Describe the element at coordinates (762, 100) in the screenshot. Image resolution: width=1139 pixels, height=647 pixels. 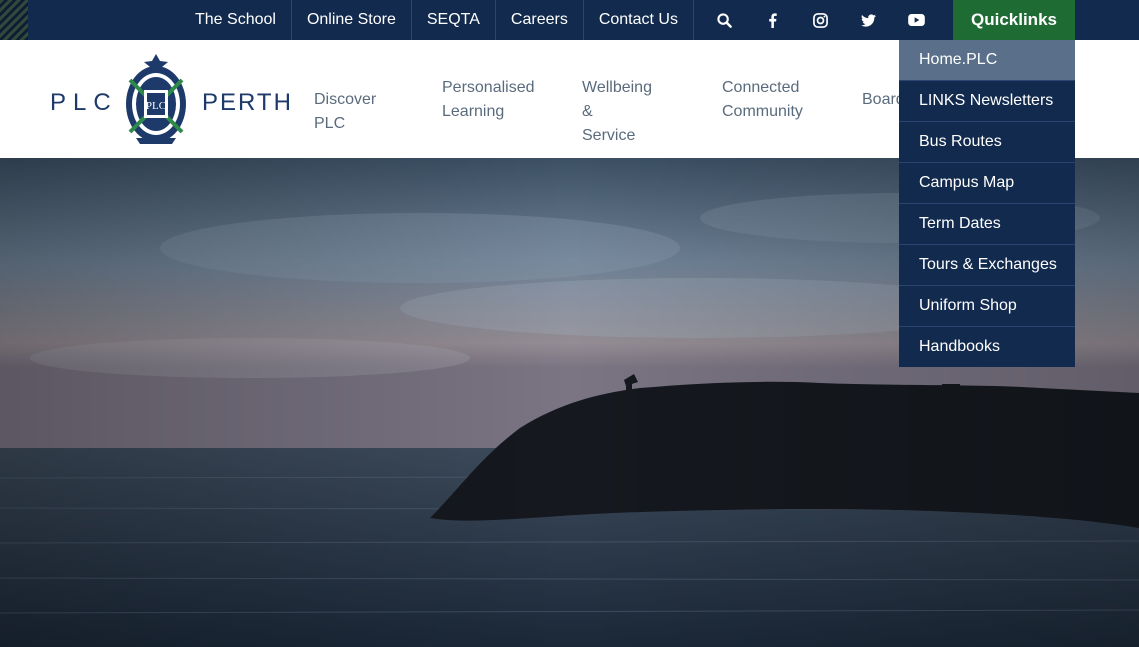
I see `nav-connected-community: Connected Community` at that location.